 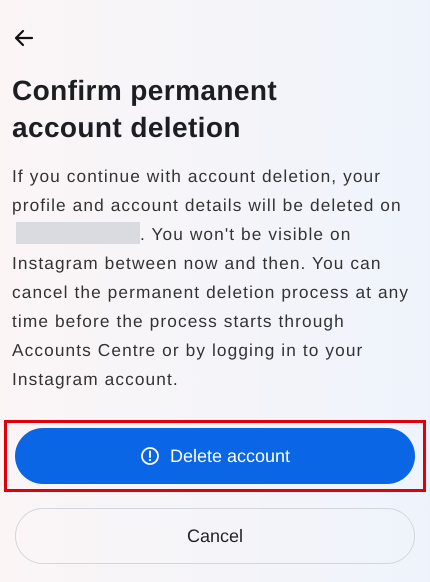 What do you see at coordinates (215, 456) in the screenshot?
I see `delete-account-button: Delete account` at bounding box center [215, 456].